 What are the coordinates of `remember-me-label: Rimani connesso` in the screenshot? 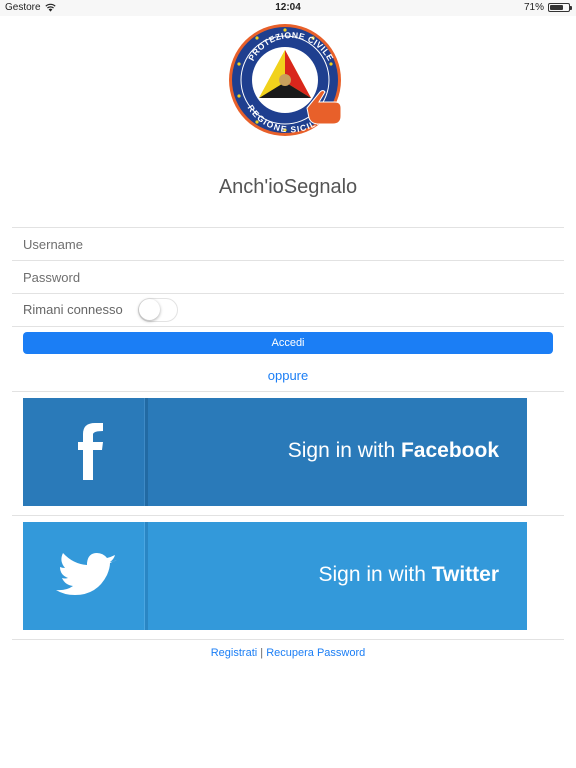 It's located at (73, 309).